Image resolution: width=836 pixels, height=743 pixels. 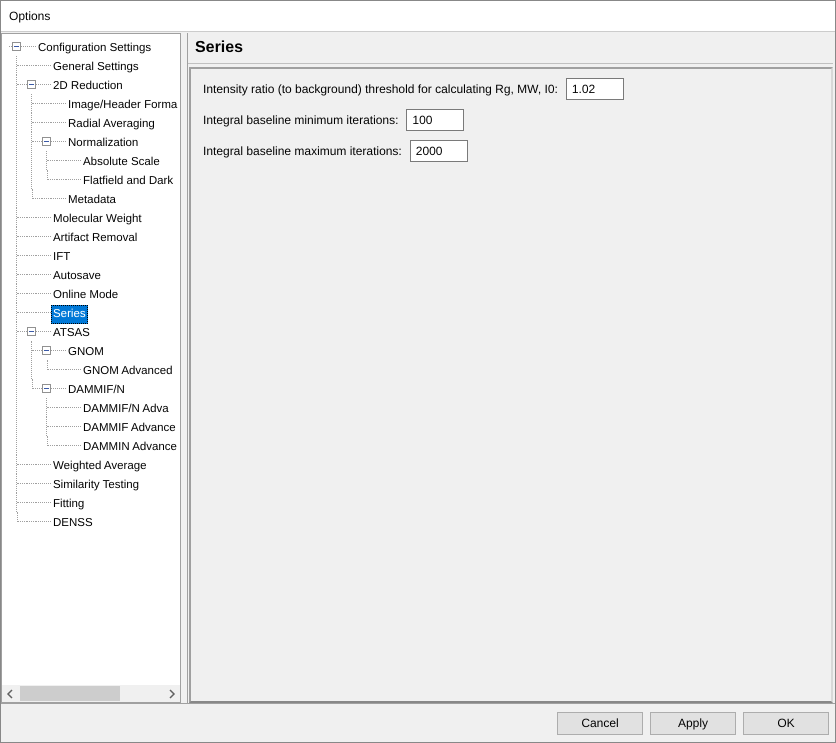 What do you see at coordinates (439, 151) in the screenshot?
I see `input-field: 2000` at bounding box center [439, 151].